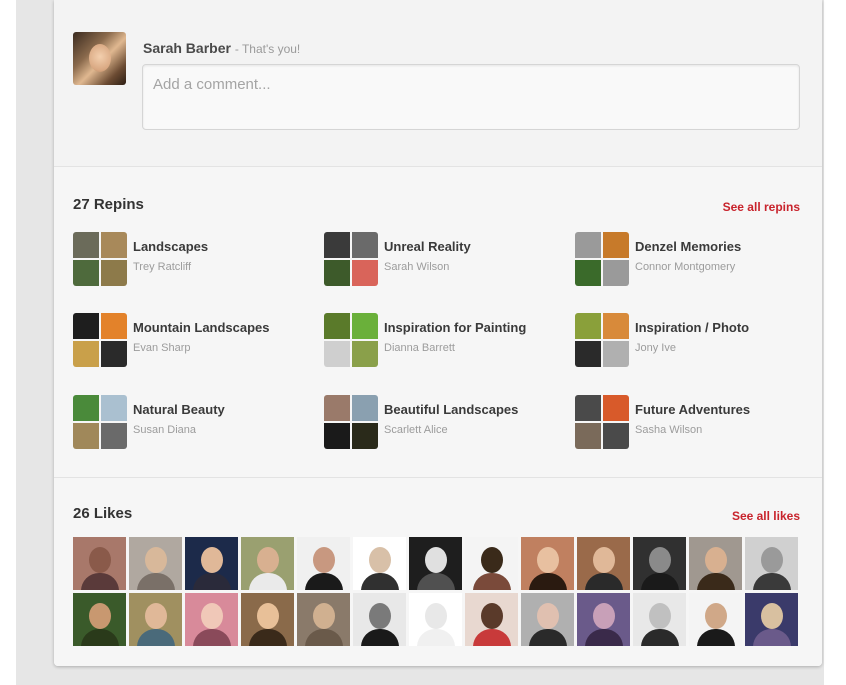 This screenshot has height=685, width=846. I want to click on user-avatar, so click(99, 58).